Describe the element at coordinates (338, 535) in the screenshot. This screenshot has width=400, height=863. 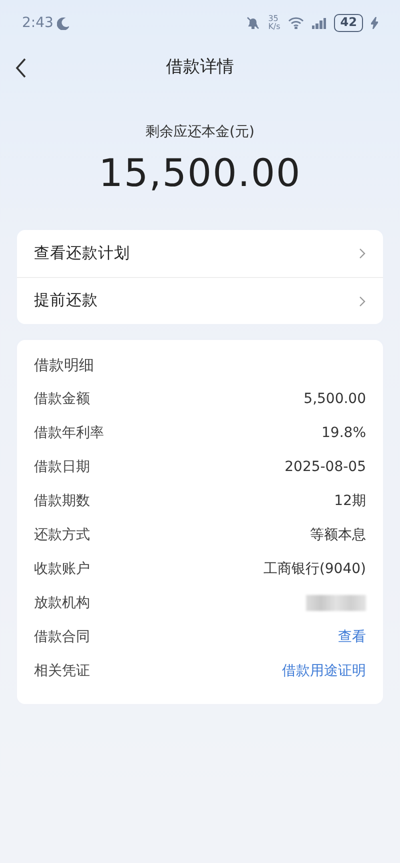
I see `detail-value: 等额本息` at that location.